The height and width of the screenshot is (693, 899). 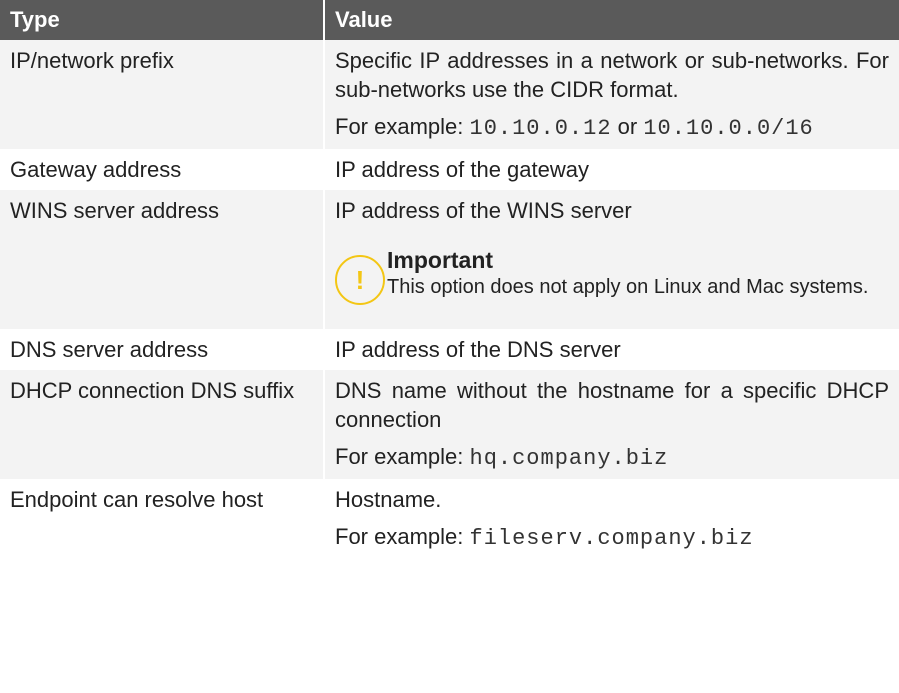 I want to click on table-header-row: Type Value, so click(x=449, y=20).